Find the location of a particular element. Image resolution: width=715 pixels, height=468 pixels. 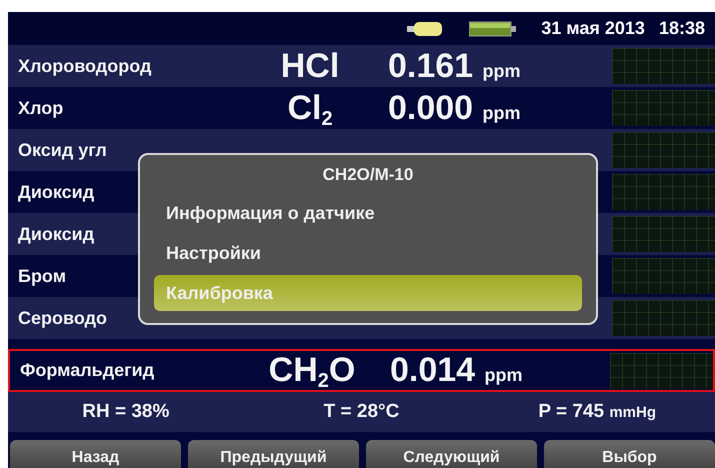

ambient-reading: RH = 38% is located at coordinates (125, 412).